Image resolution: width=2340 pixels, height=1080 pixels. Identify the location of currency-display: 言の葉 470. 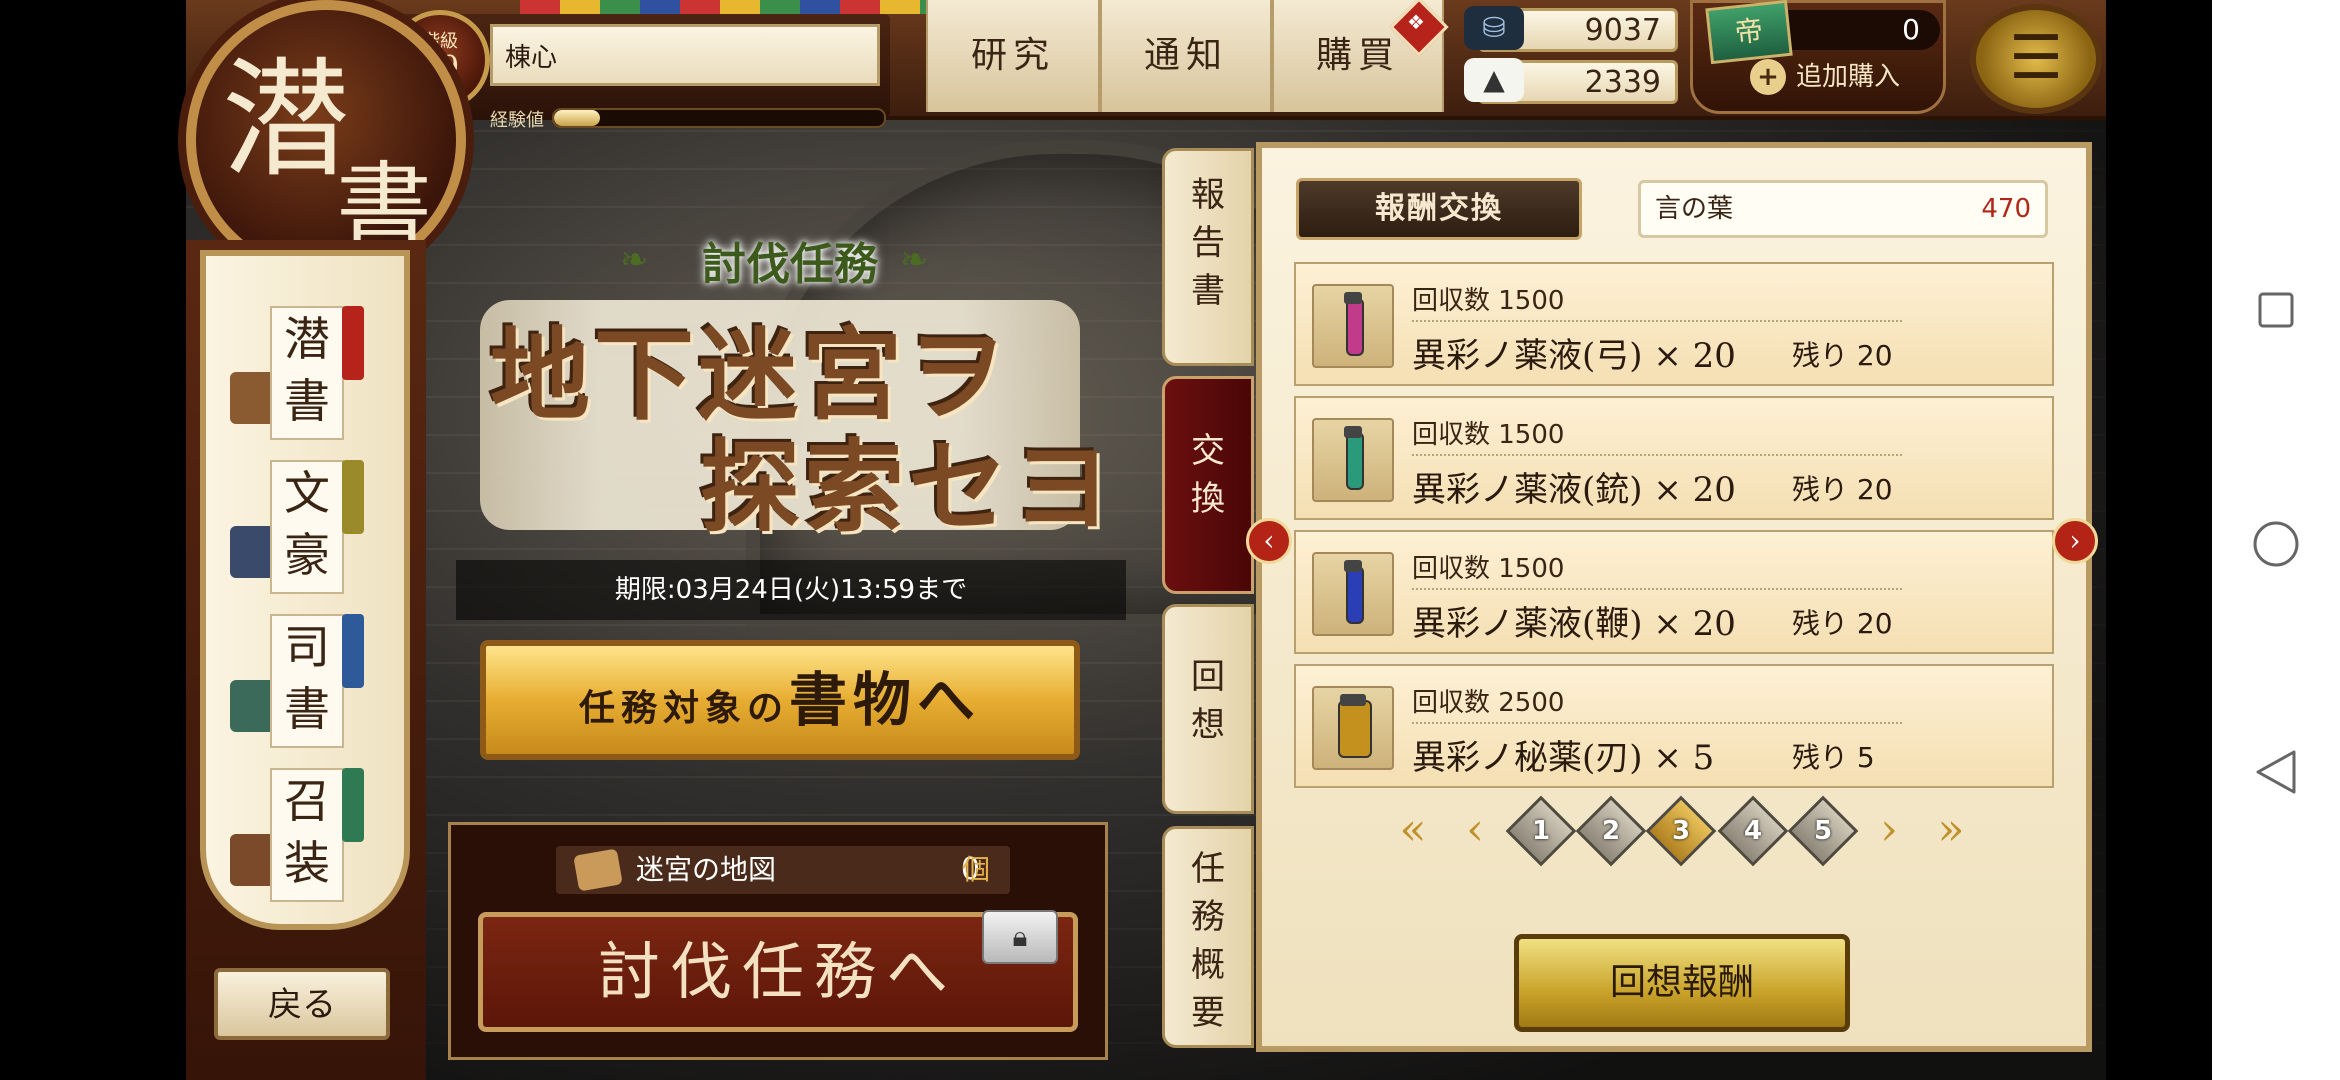
(1843, 209).